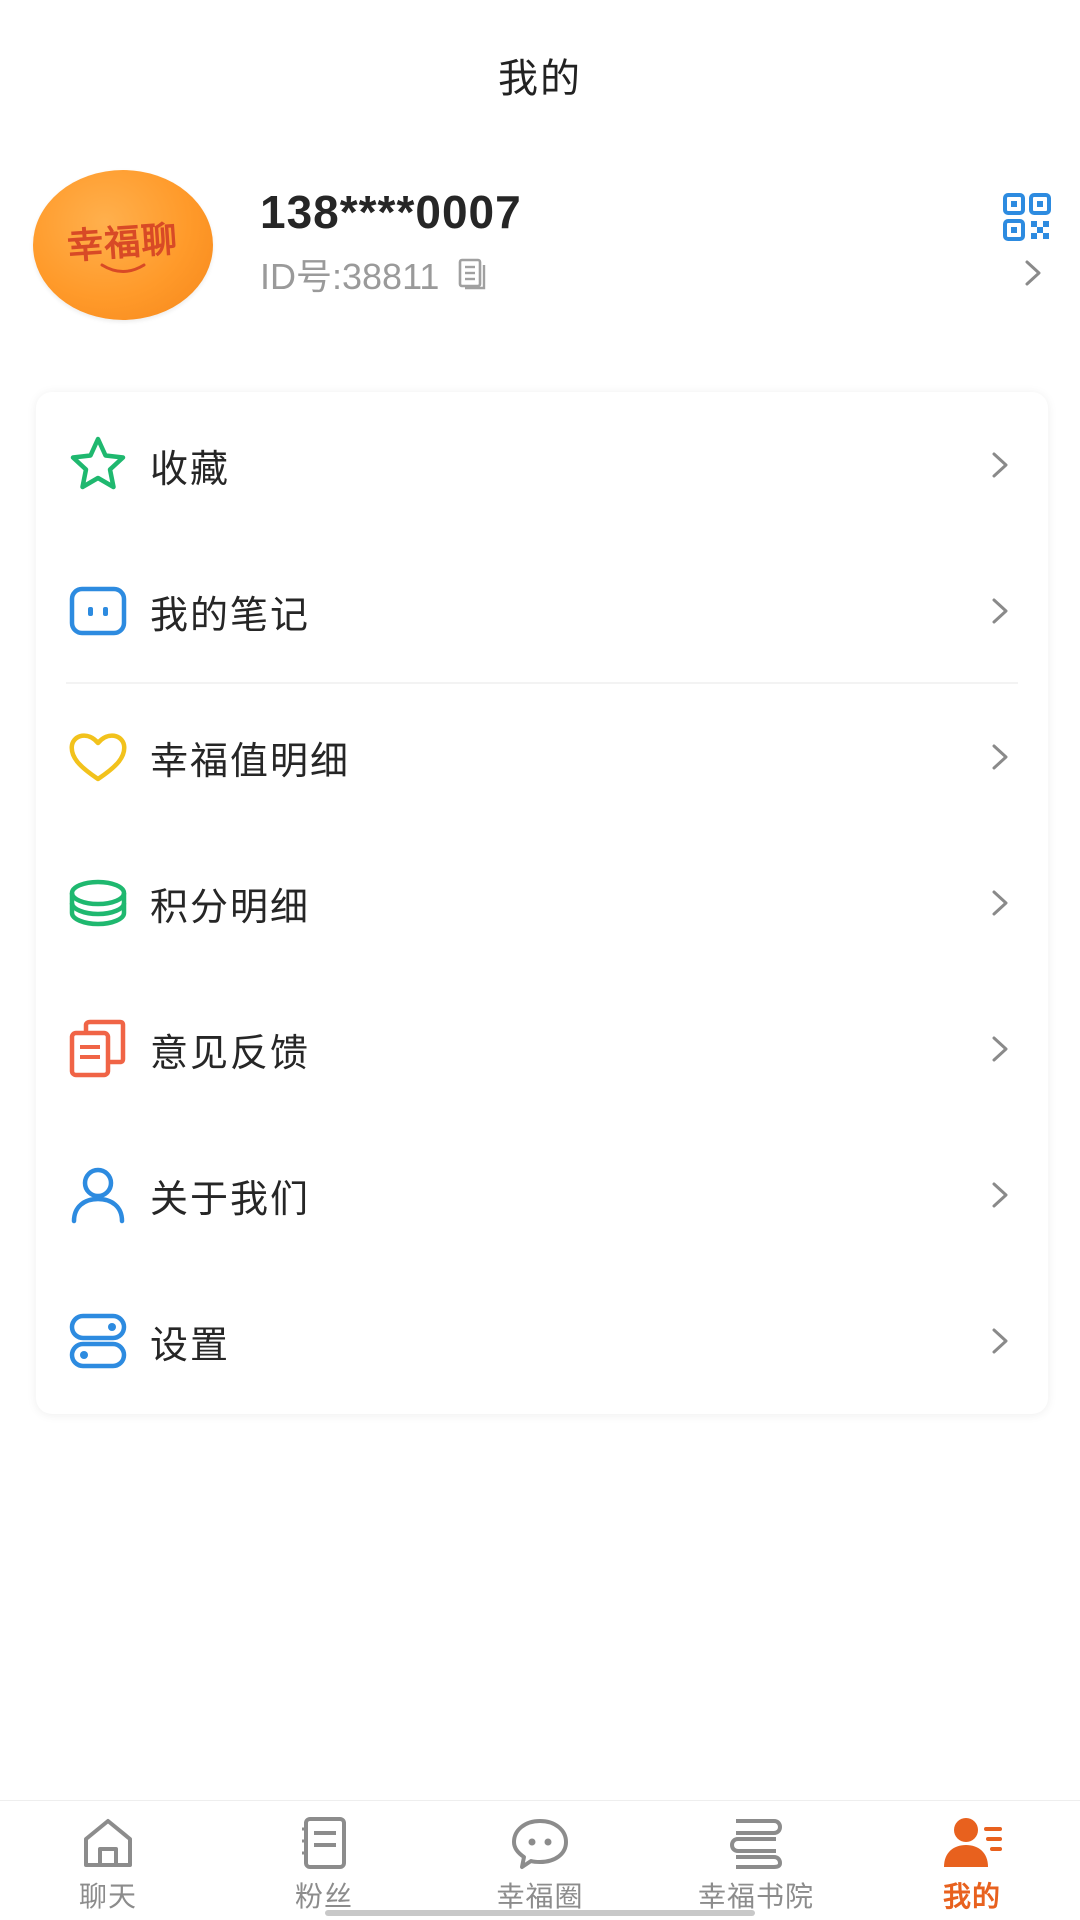 The image size is (1080, 1920). I want to click on avatar-logo-text: 幸福聊, so click(123, 243).